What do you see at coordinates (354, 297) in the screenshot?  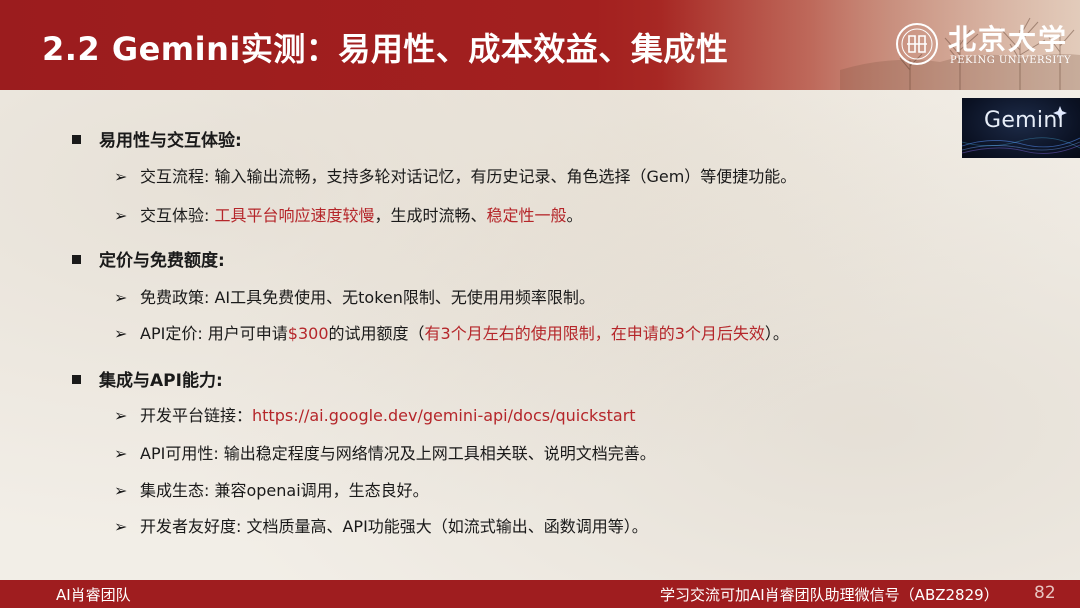 I see `bullet-item: ➢ 免费政策: AI工具免费使用、无token限制、无使用用频率限制。` at bounding box center [354, 297].